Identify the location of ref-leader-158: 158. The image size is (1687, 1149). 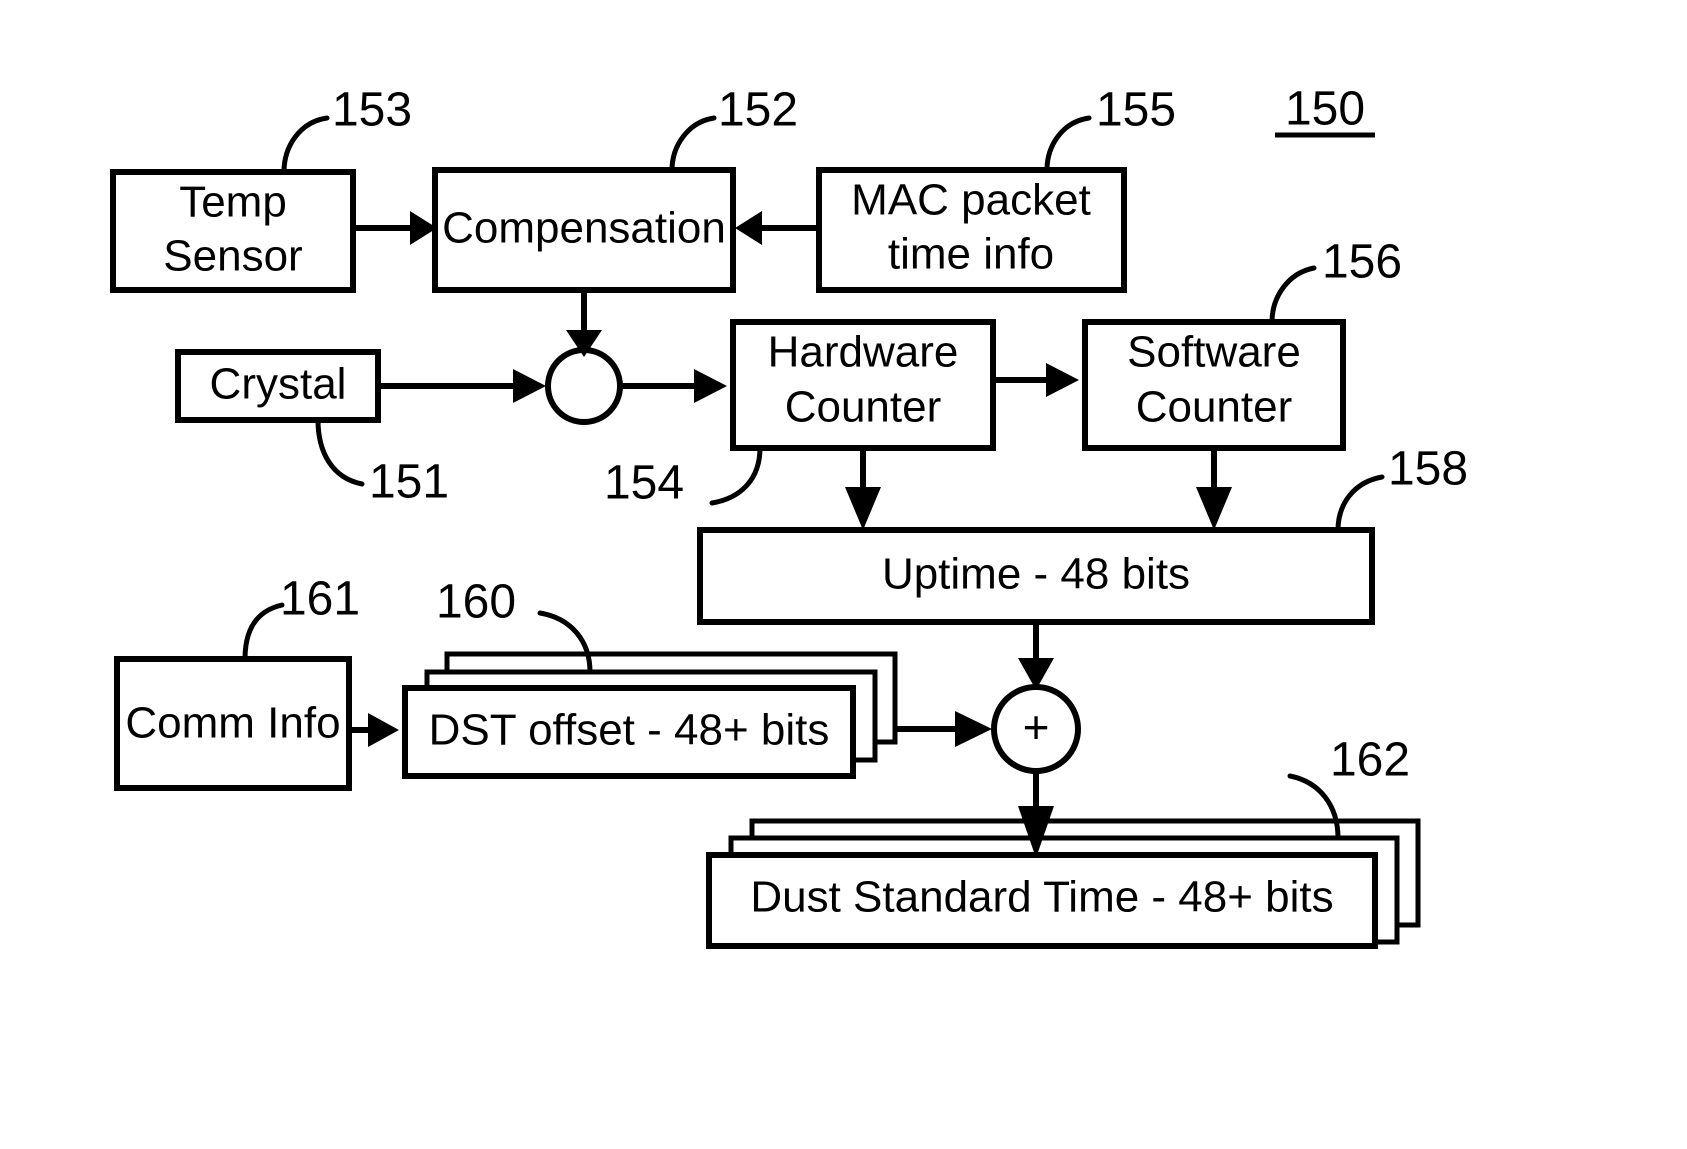
(1401, 488).